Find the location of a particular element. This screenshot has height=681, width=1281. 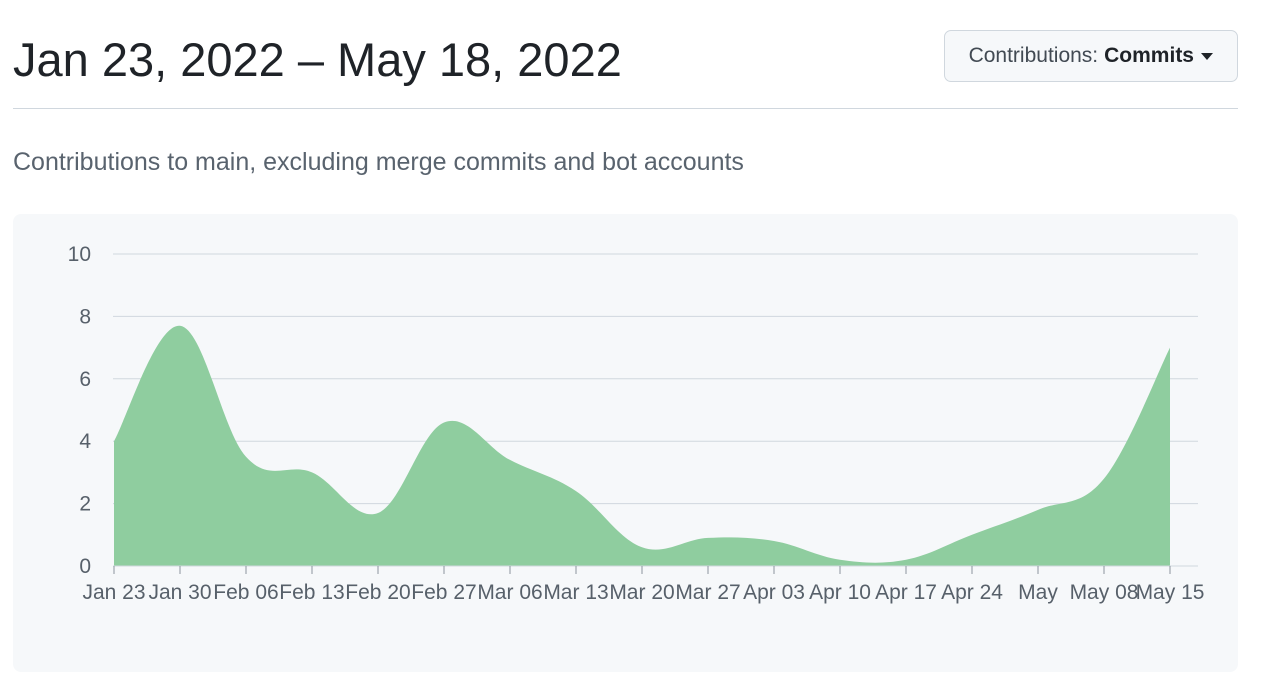

page-title: Jan 23, 2022 – May 18, 2022 is located at coordinates (317, 59).